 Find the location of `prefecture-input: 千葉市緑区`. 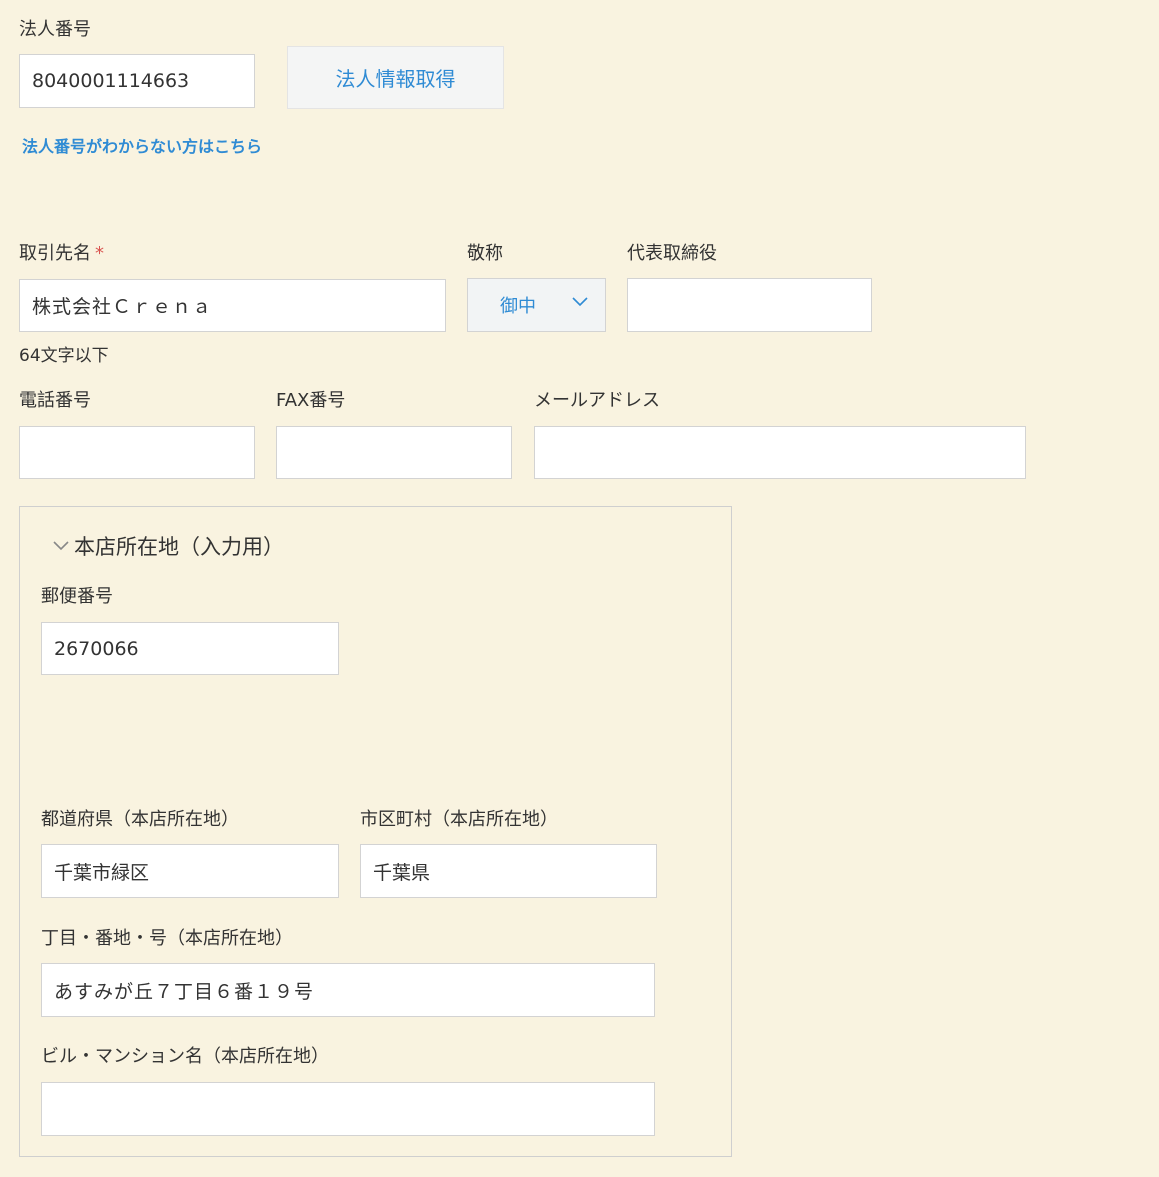

prefecture-input: 千葉市緑区 is located at coordinates (190, 871).